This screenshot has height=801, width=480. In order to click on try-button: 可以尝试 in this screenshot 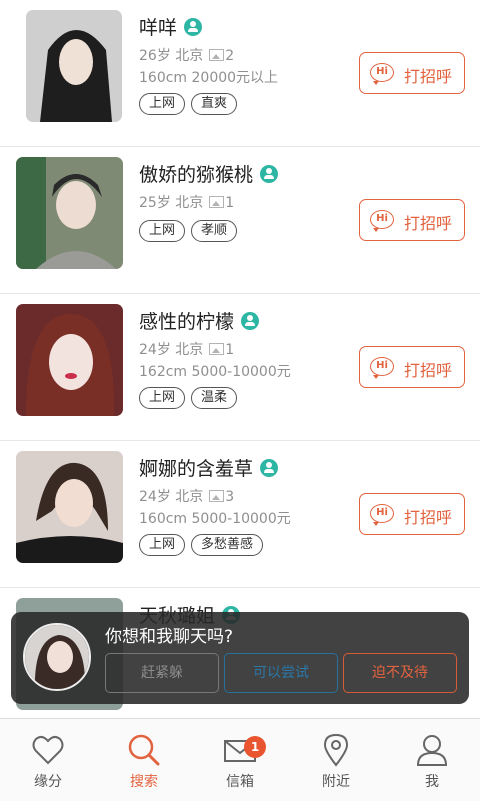, I will do `click(281, 673)`.